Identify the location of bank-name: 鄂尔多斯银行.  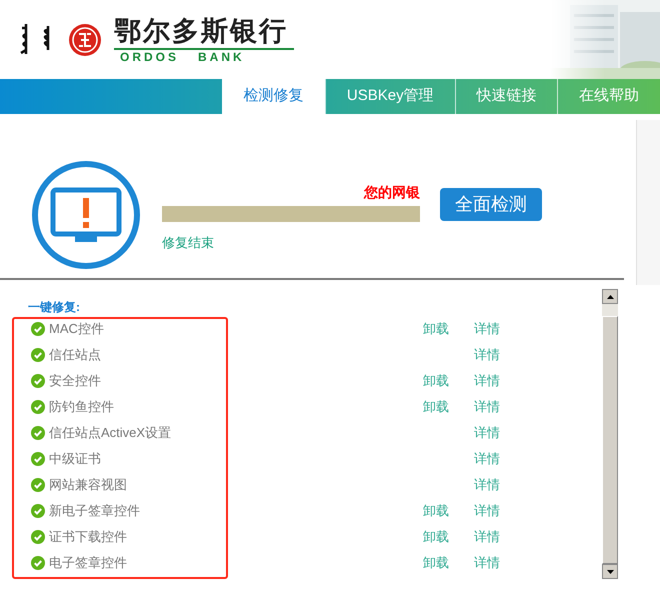
(204, 33).